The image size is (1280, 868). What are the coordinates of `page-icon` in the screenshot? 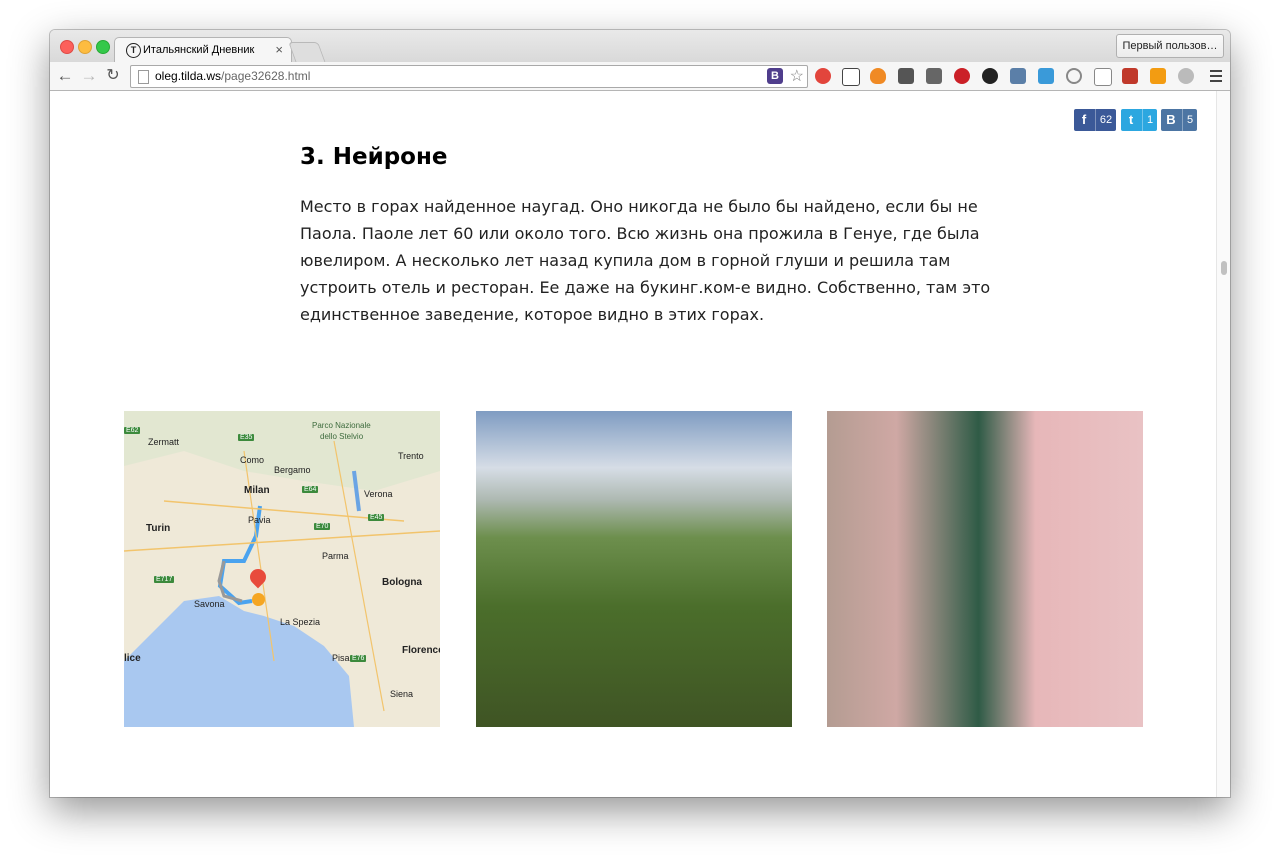 It's located at (143, 77).